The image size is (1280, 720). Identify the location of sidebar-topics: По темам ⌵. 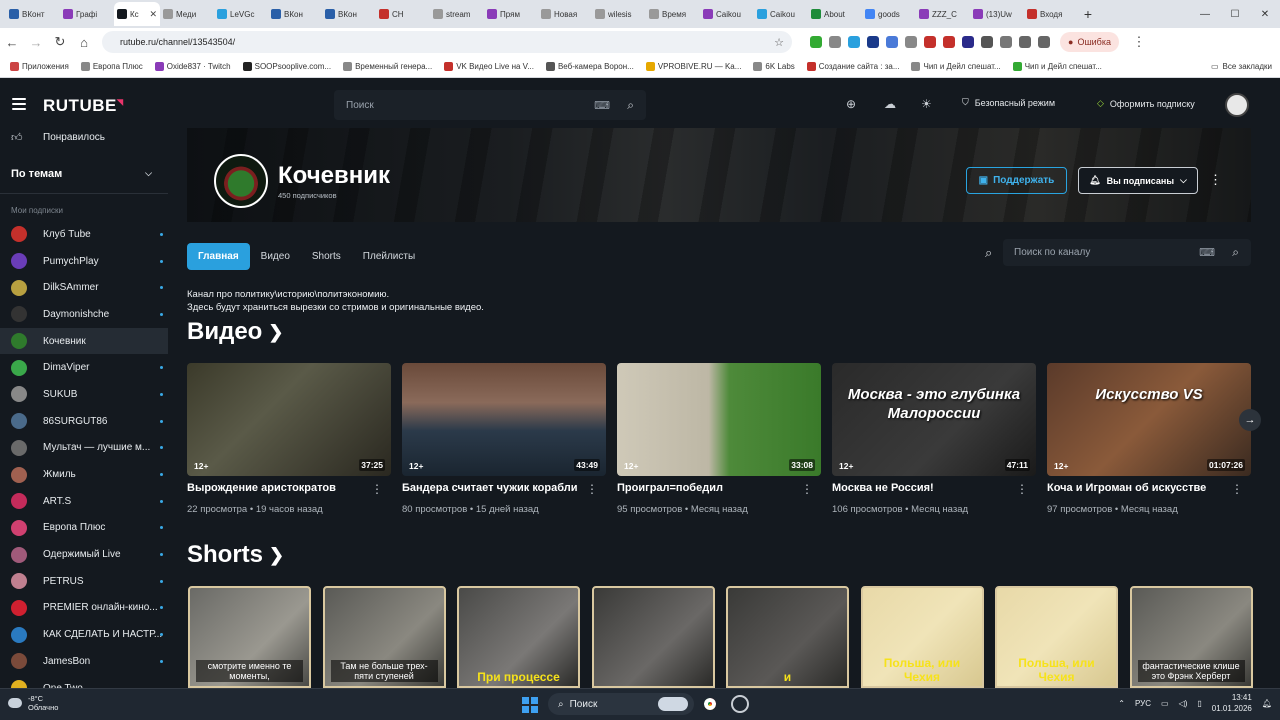
(84, 174).